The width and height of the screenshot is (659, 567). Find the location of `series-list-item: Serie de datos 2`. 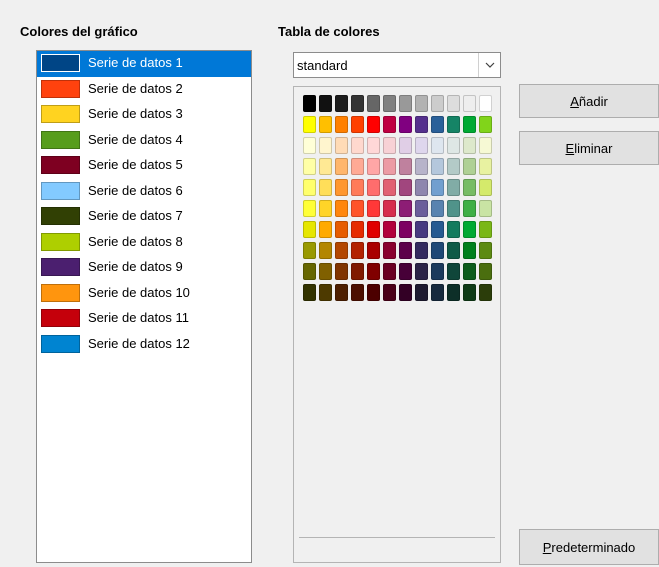

series-list-item: Serie de datos 2 is located at coordinates (144, 90).